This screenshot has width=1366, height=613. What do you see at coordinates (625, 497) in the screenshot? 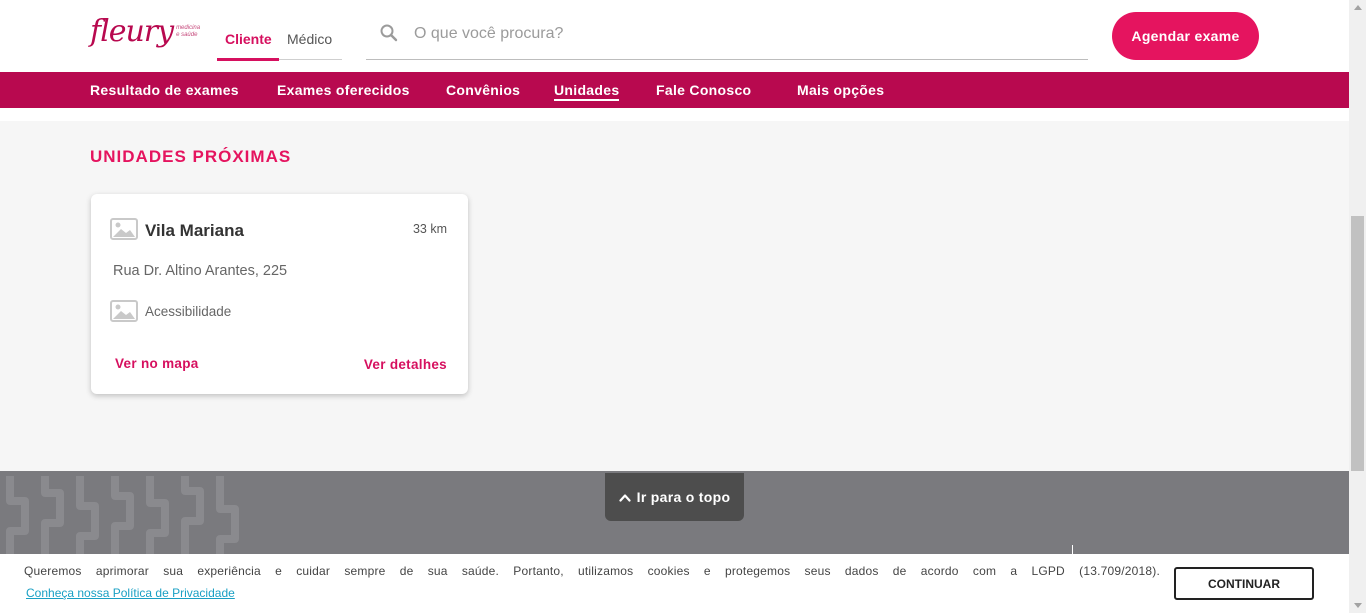
I see `chevron-up-icon` at bounding box center [625, 497].